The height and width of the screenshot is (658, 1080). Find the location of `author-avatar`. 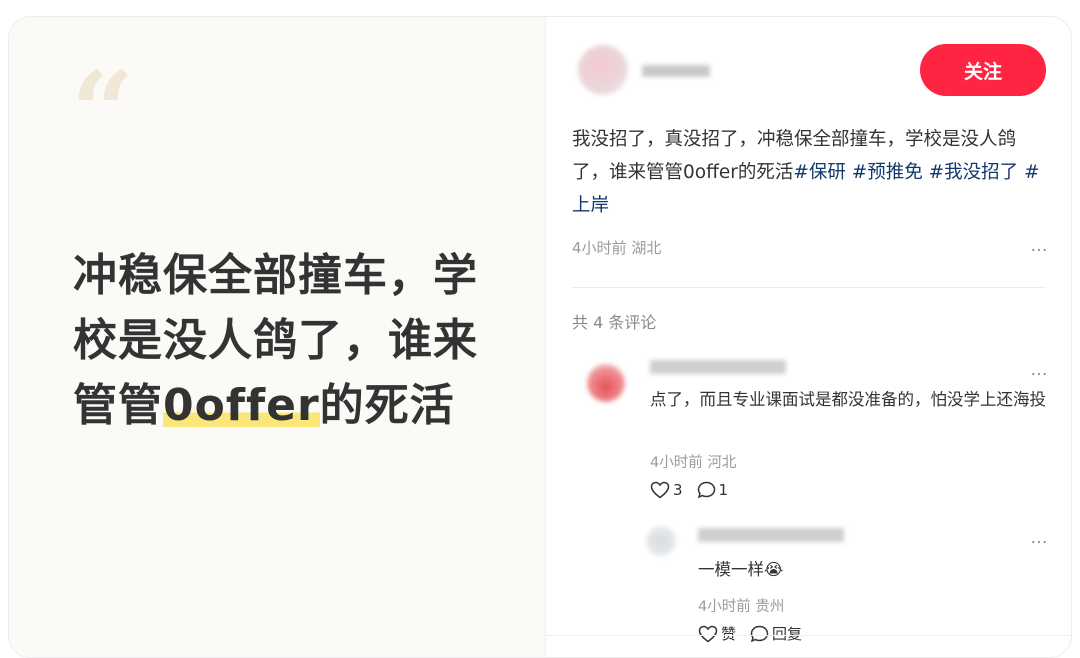

author-avatar is located at coordinates (603, 70).